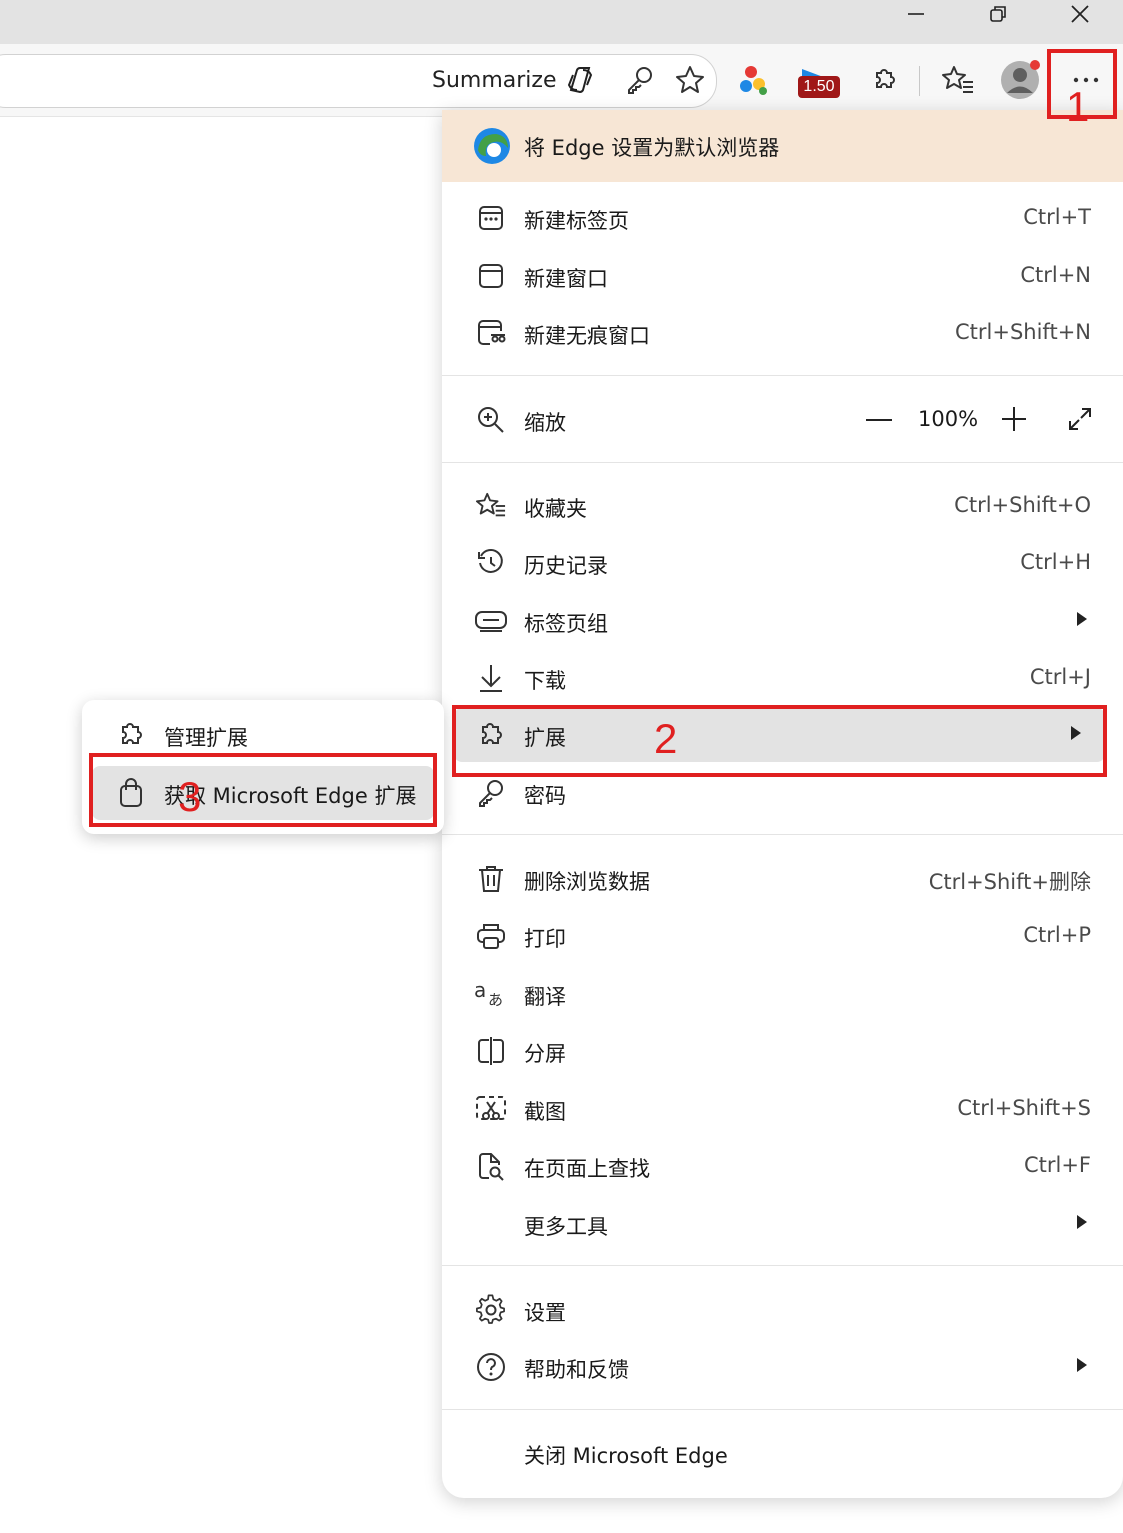 The height and width of the screenshot is (1533, 1123). What do you see at coordinates (782, 994) in the screenshot?
I see `menu-item-translate: aあ 翻译` at bounding box center [782, 994].